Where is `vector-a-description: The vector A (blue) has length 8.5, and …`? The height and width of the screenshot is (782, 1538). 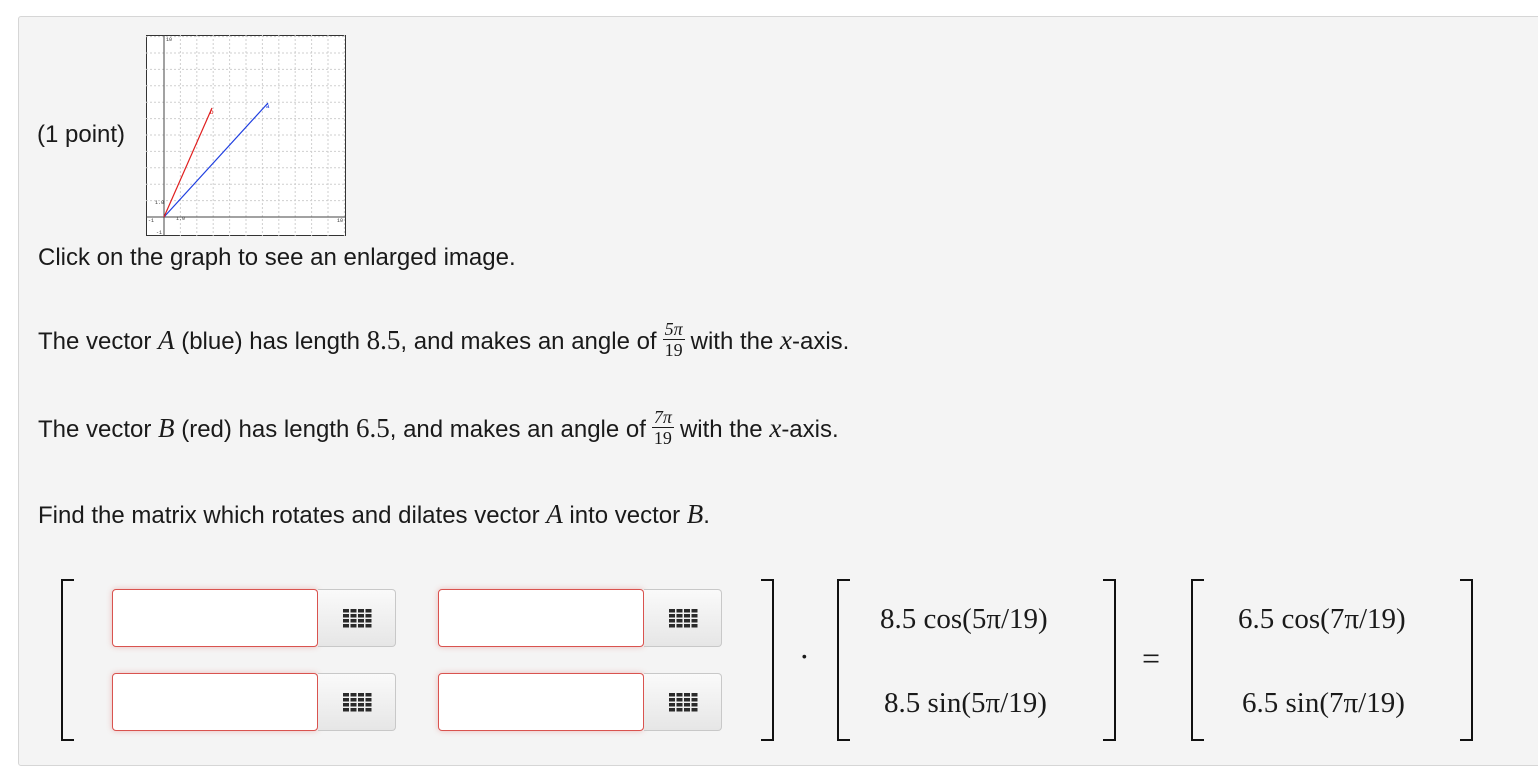 vector-a-description: The vector A (blue) has length 8.5, and … is located at coordinates (444, 339).